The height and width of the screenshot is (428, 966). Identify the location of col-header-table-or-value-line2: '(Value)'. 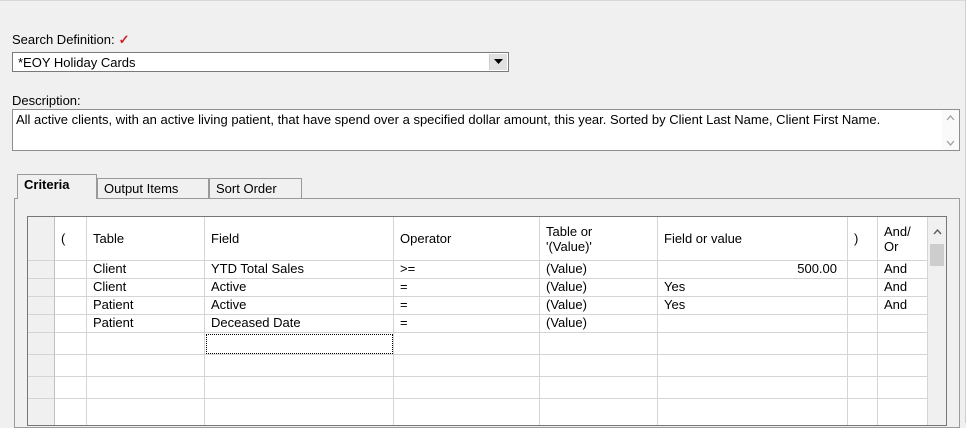
(569, 246).